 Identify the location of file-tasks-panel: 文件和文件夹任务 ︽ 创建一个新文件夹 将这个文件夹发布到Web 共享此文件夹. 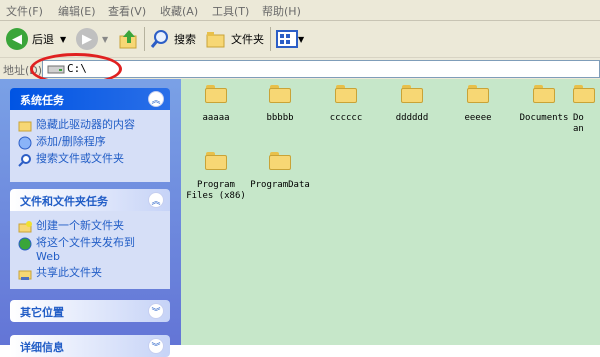
(90, 239).